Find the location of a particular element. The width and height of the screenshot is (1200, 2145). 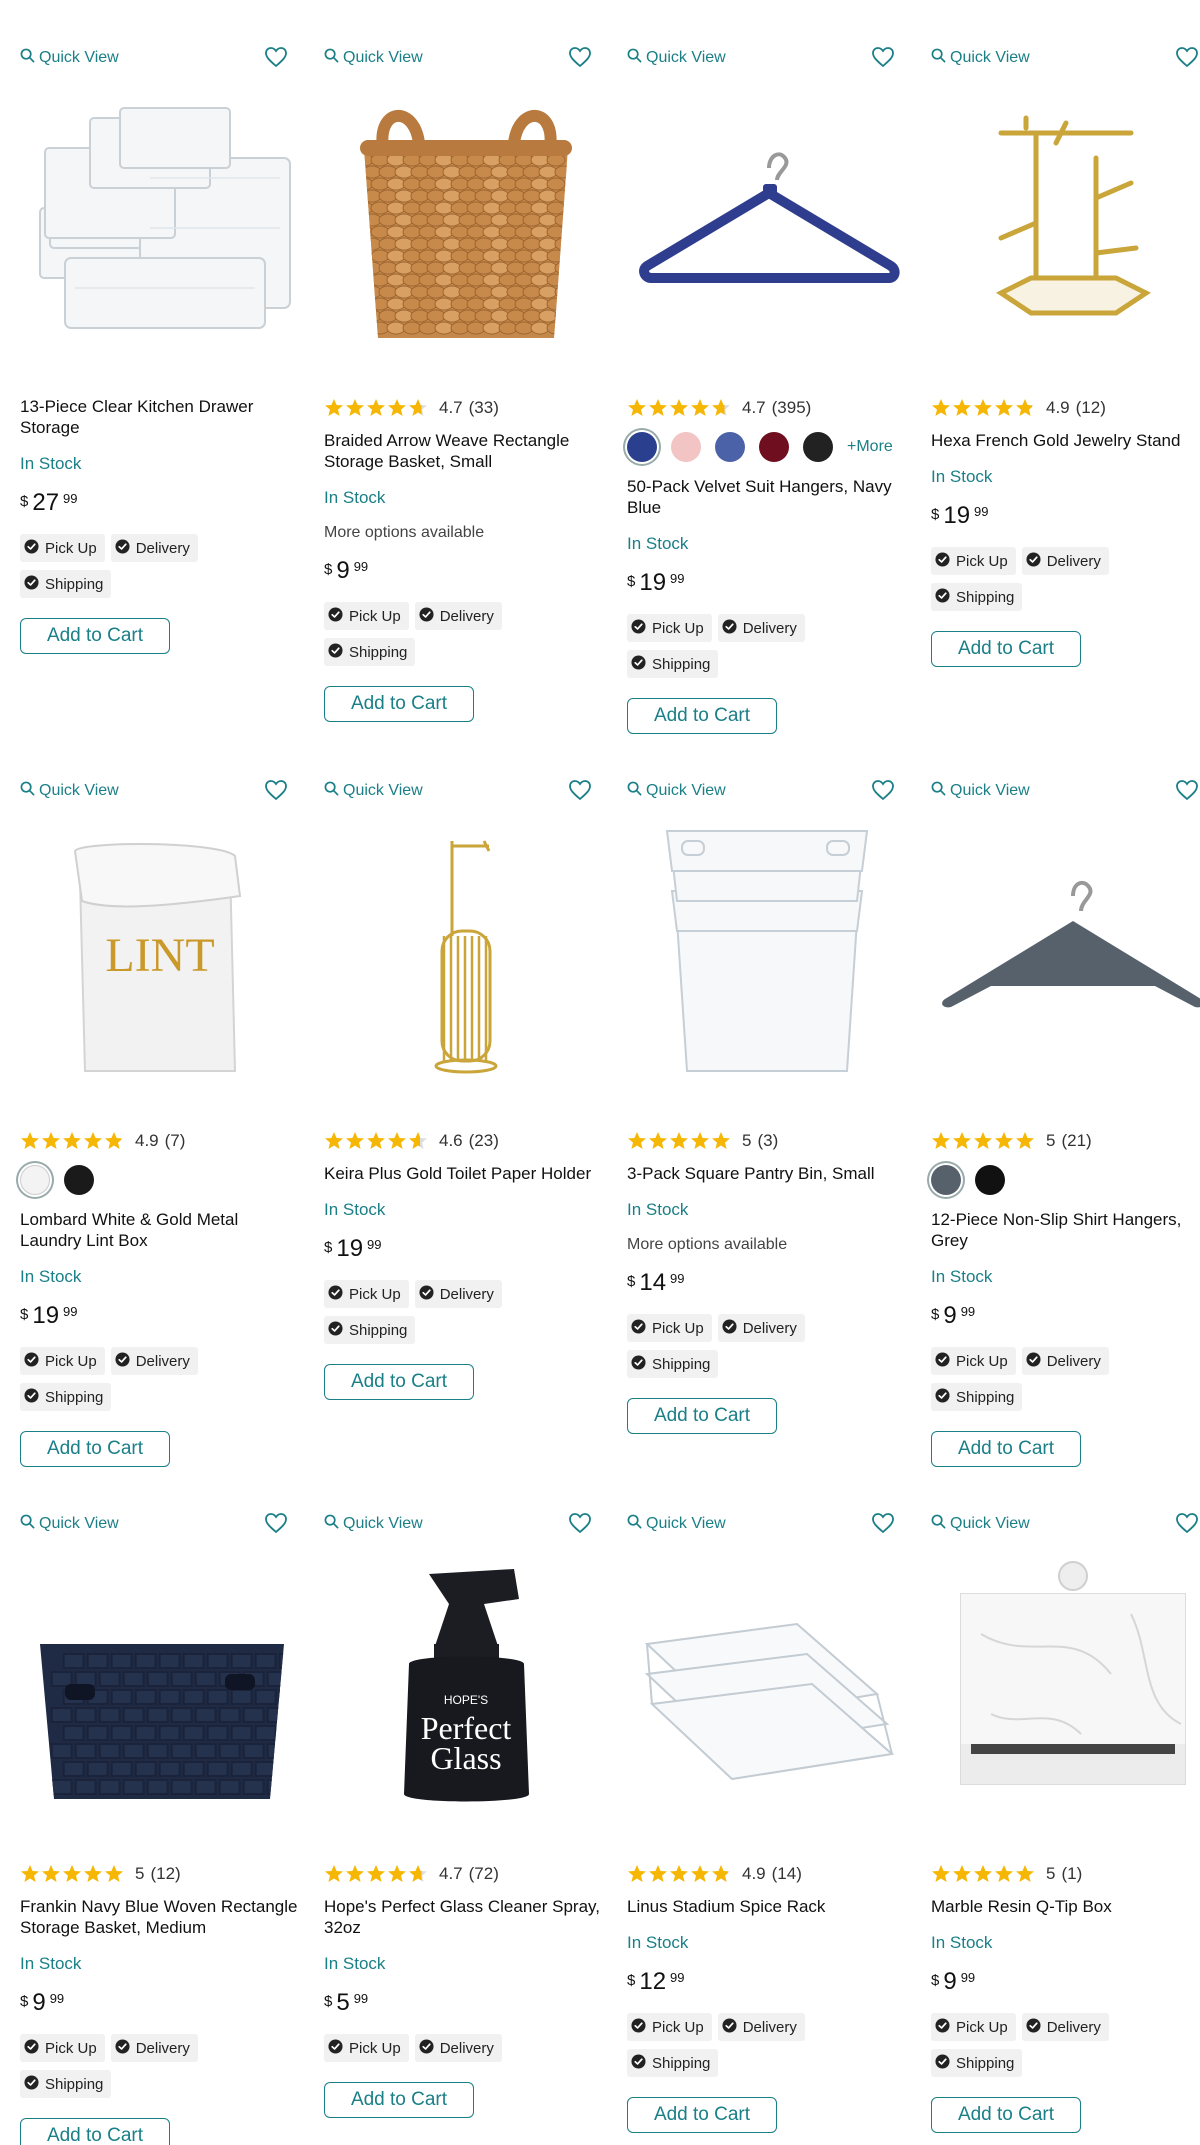

rating: 4.9 (14) is located at coordinates (769, 1874).